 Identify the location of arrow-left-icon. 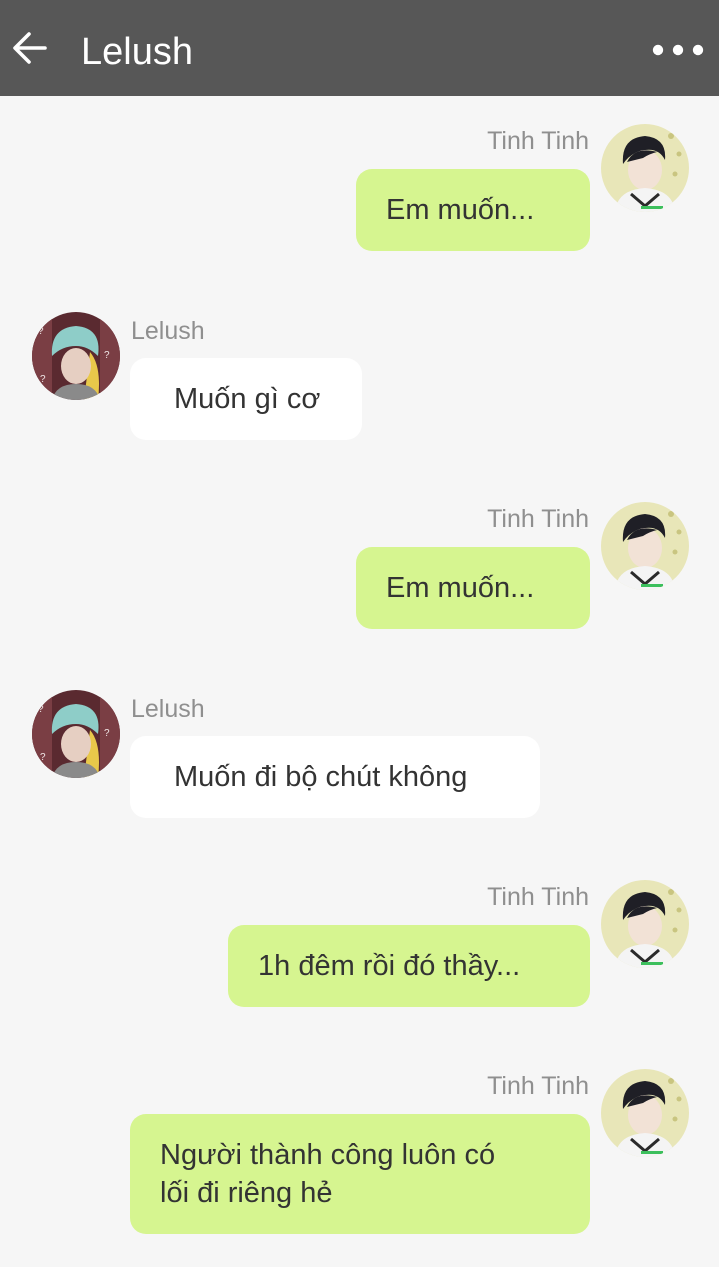
(30, 48).